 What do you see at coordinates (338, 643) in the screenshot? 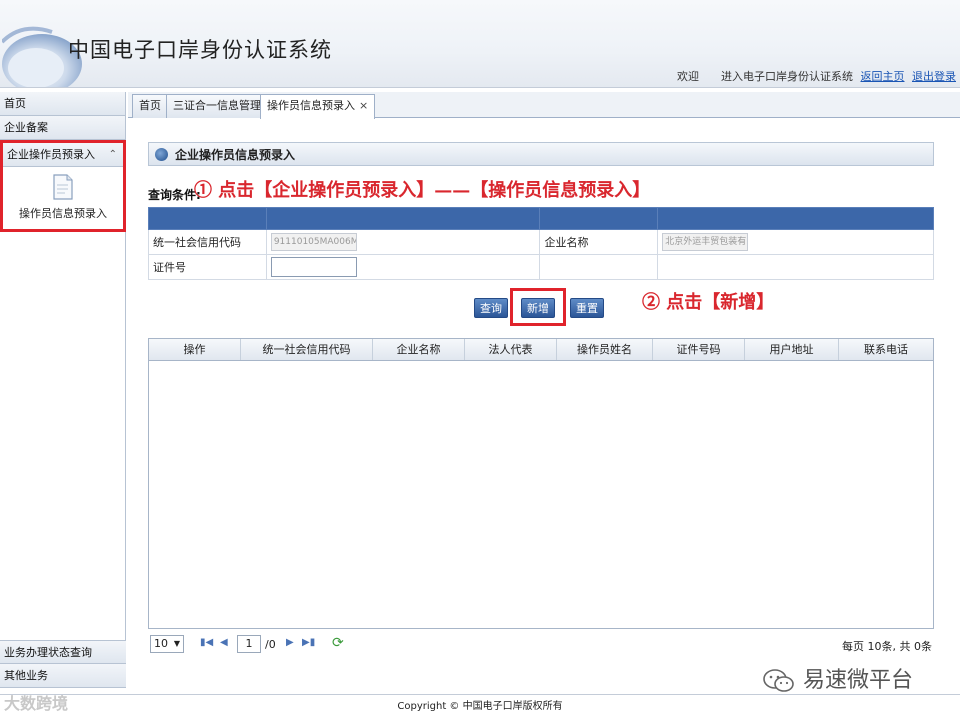
I see `refresh-icon: ⟳` at bounding box center [338, 643].